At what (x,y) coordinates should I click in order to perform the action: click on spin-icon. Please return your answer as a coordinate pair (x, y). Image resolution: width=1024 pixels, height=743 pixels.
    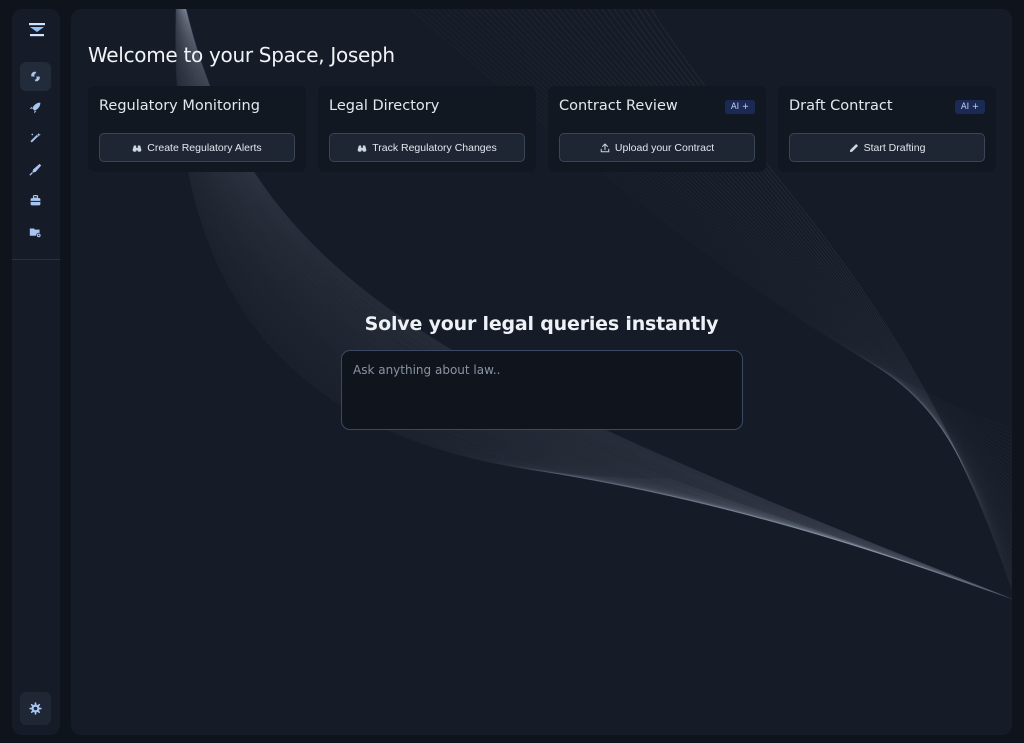
    Looking at the image, I should click on (35, 76).